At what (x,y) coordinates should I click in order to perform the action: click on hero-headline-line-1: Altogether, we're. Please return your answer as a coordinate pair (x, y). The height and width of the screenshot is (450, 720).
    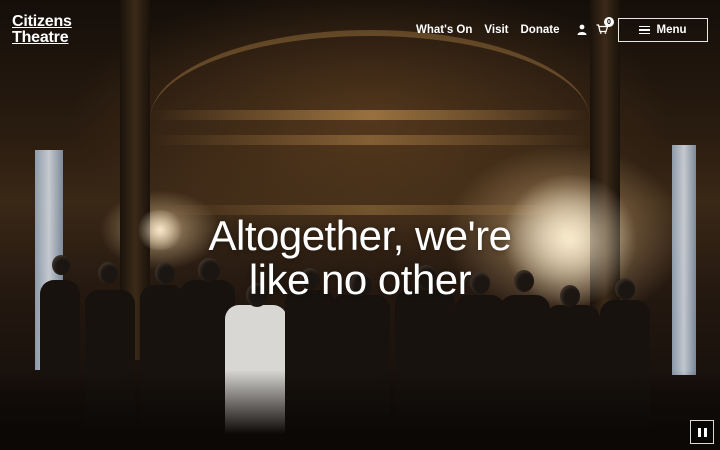
    Looking at the image, I should click on (360, 235).